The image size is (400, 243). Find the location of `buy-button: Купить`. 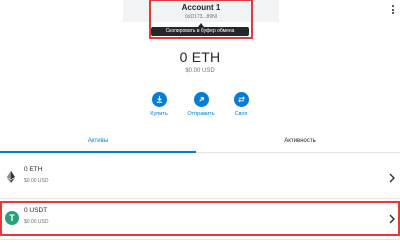

buy-button: Купить is located at coordinates (159, 104).